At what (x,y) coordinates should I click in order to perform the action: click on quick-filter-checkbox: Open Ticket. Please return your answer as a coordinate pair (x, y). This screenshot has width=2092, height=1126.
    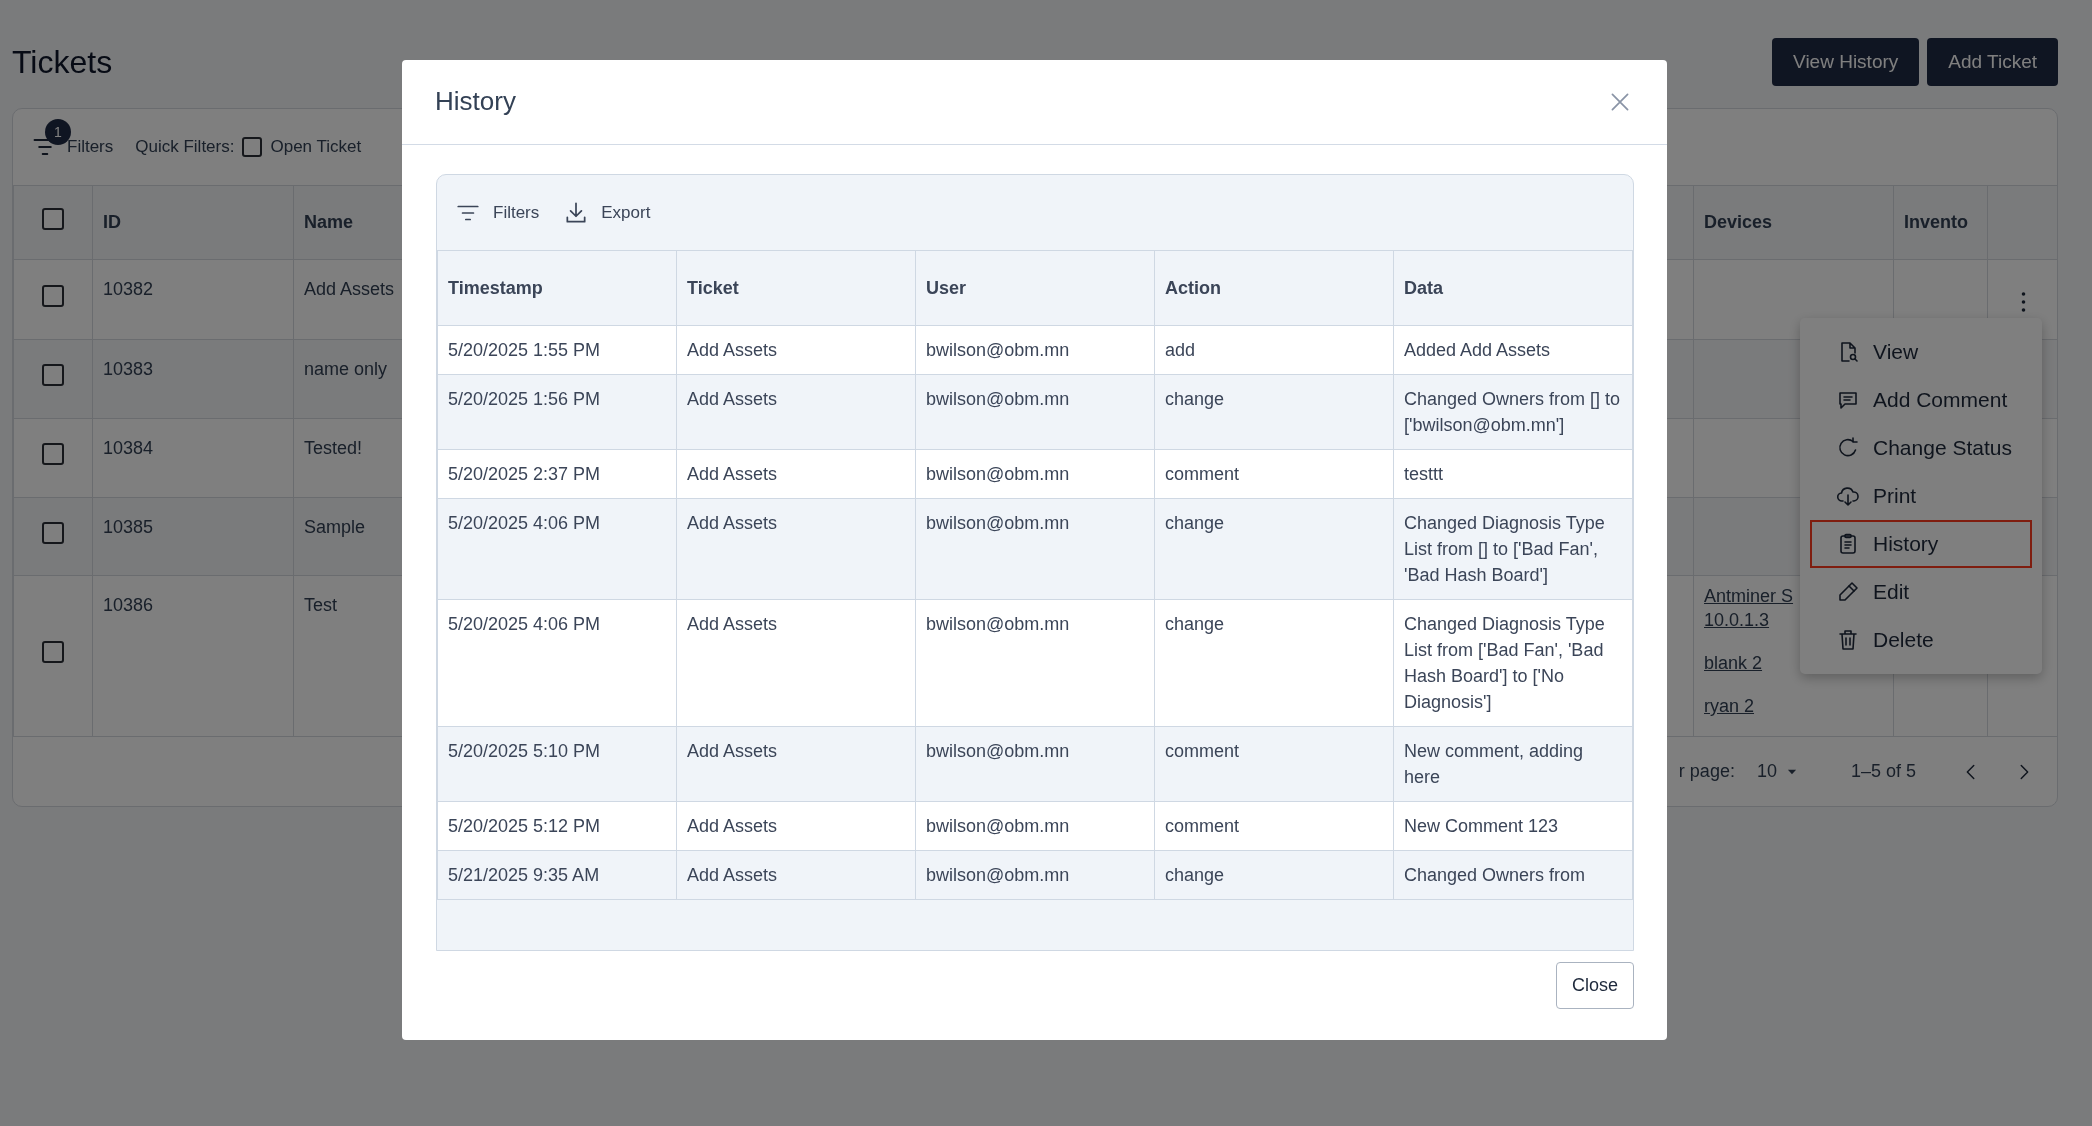
    Looking at the image, I should click on (302, 147).